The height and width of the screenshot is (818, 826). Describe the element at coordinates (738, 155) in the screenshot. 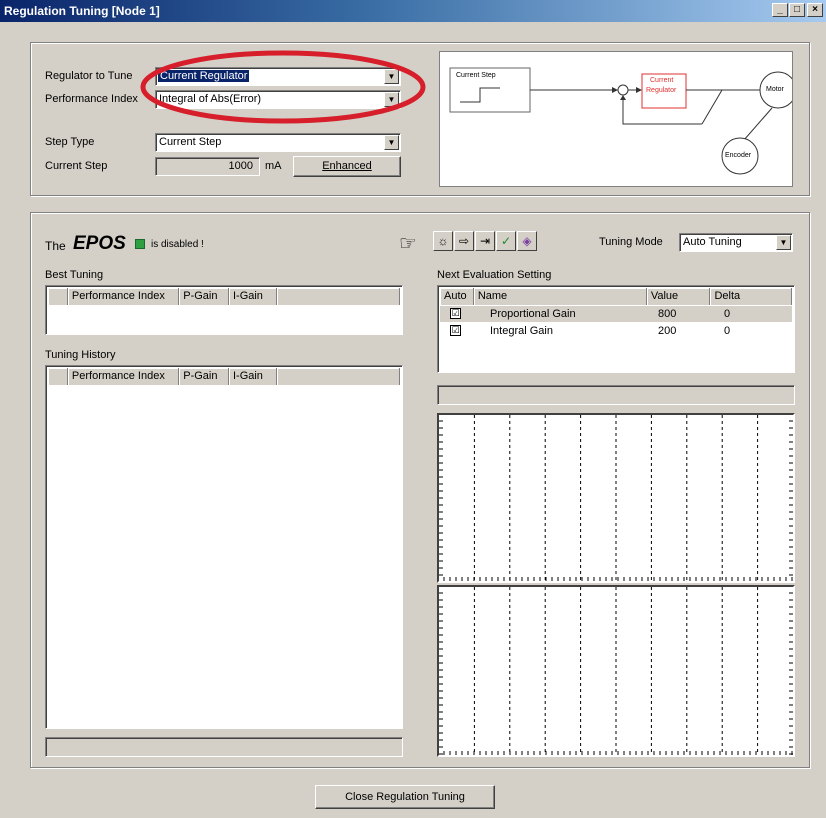

I see `diagram-encoder: Encoder` at that location.